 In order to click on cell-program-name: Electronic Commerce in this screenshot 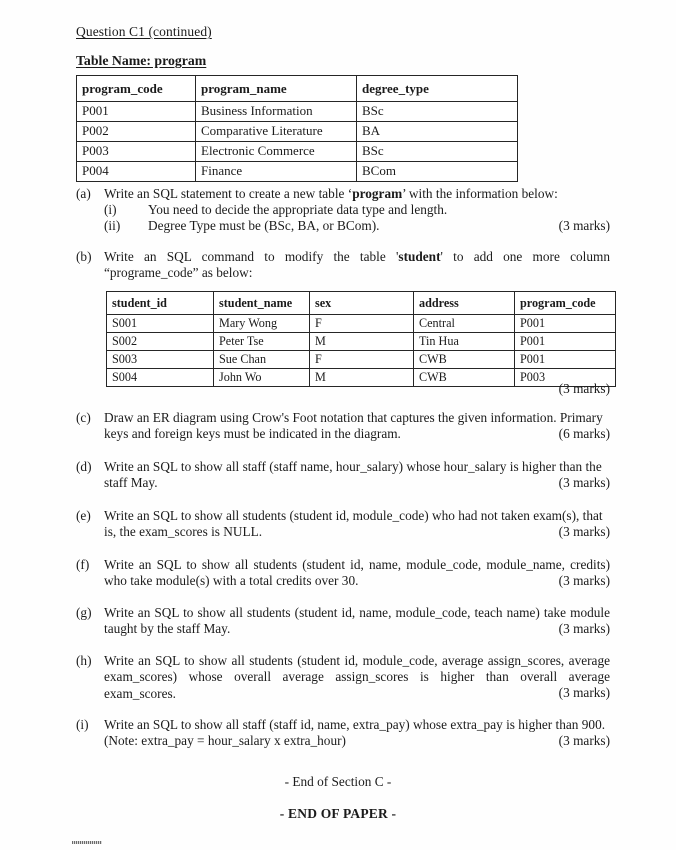, I will do `click(276, 151)`.